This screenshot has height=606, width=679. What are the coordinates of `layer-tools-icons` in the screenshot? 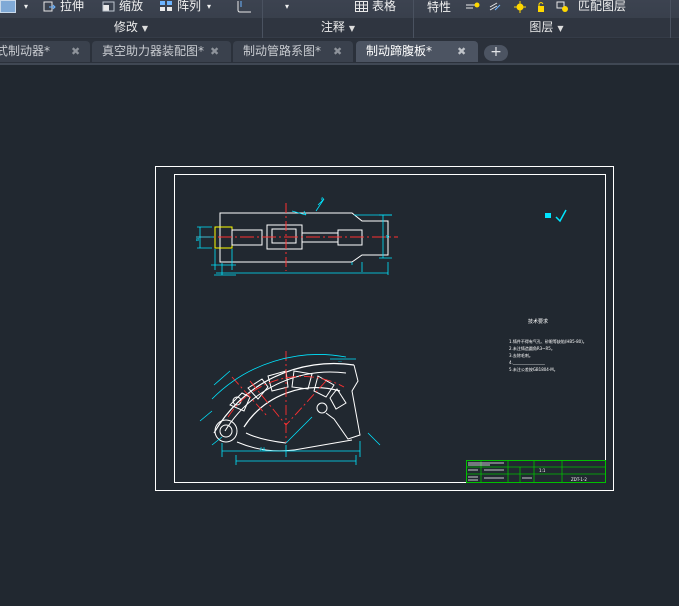 It's located at (521, 6).